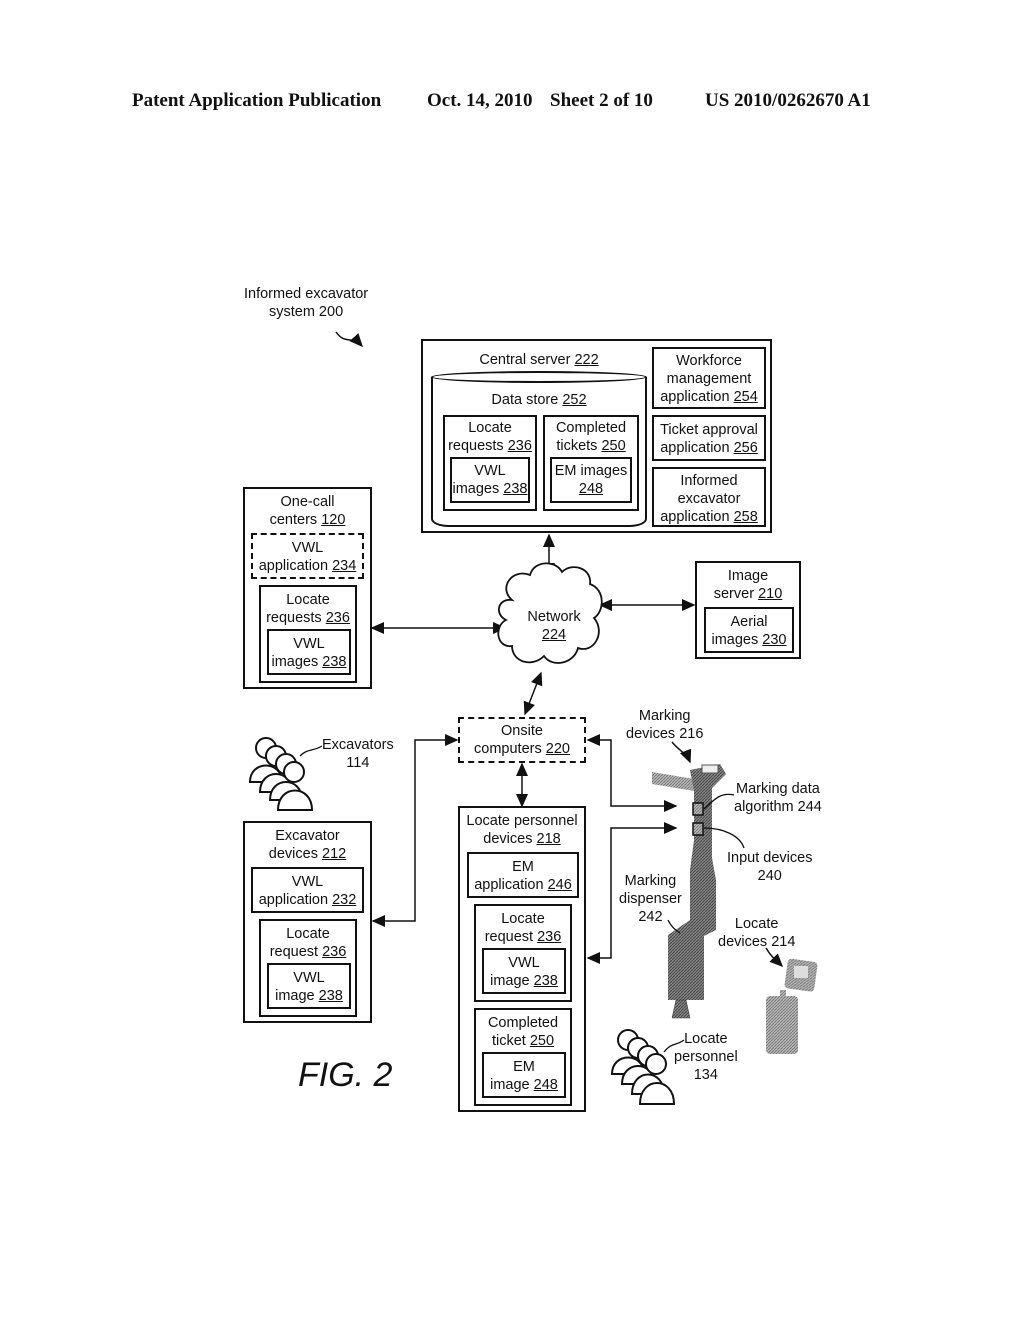 The width and height of the screenshot is (1024, 1320). What do you see at coordinates (306, 303) in the screenshot?
I see `system-label: Informed excavator system 200` at bounding box center [306, 303].